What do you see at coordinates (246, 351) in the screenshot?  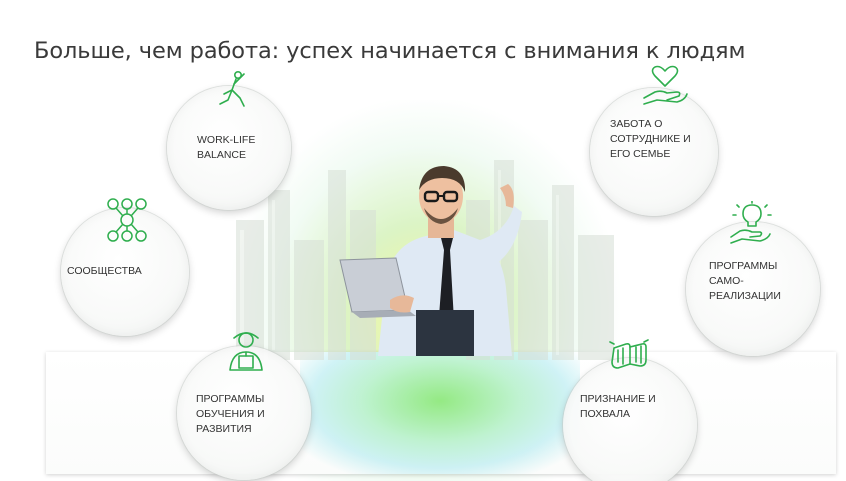 I see `teacher-icon` at bounding box center [246, 351].